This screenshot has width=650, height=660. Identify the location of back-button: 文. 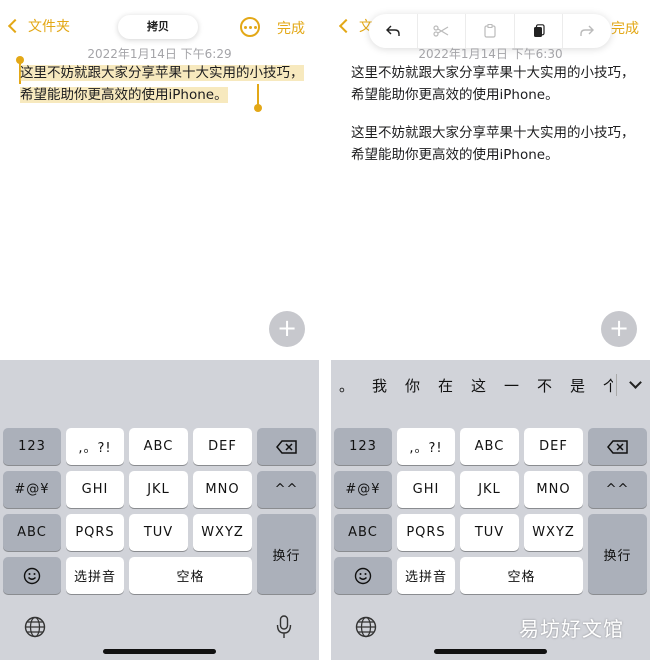
(355, 26).